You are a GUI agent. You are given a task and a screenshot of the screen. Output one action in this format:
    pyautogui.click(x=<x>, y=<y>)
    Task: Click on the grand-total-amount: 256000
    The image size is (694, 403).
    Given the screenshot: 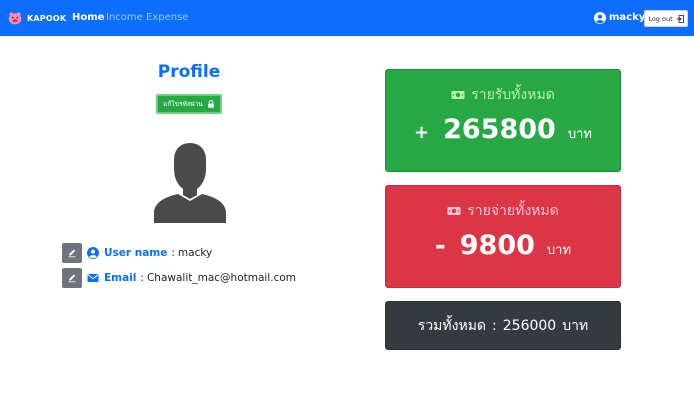 What is the action you would take?
    pyautogui.click(x=529, y=325)
    